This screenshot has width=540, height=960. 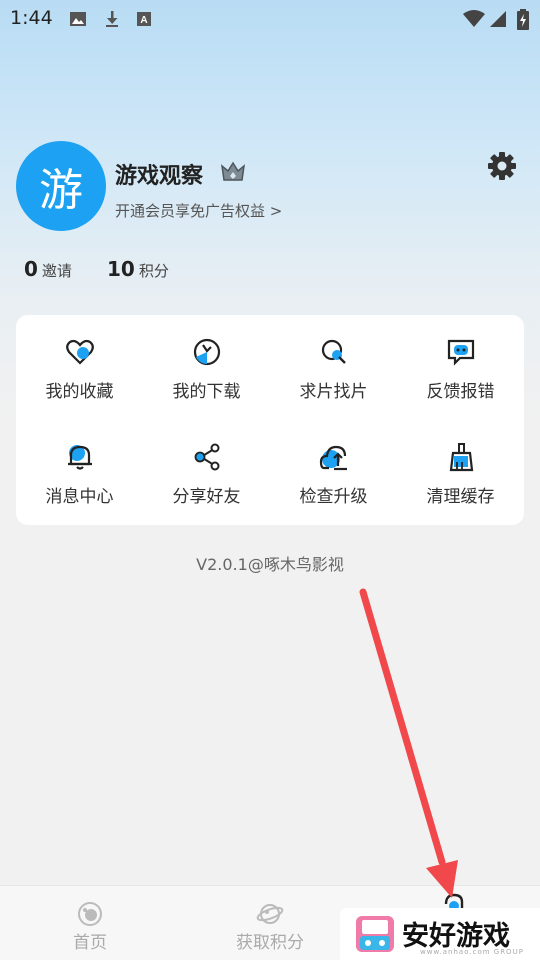 I want to click on game-console-logo-icon, so click(x=375, y=934).